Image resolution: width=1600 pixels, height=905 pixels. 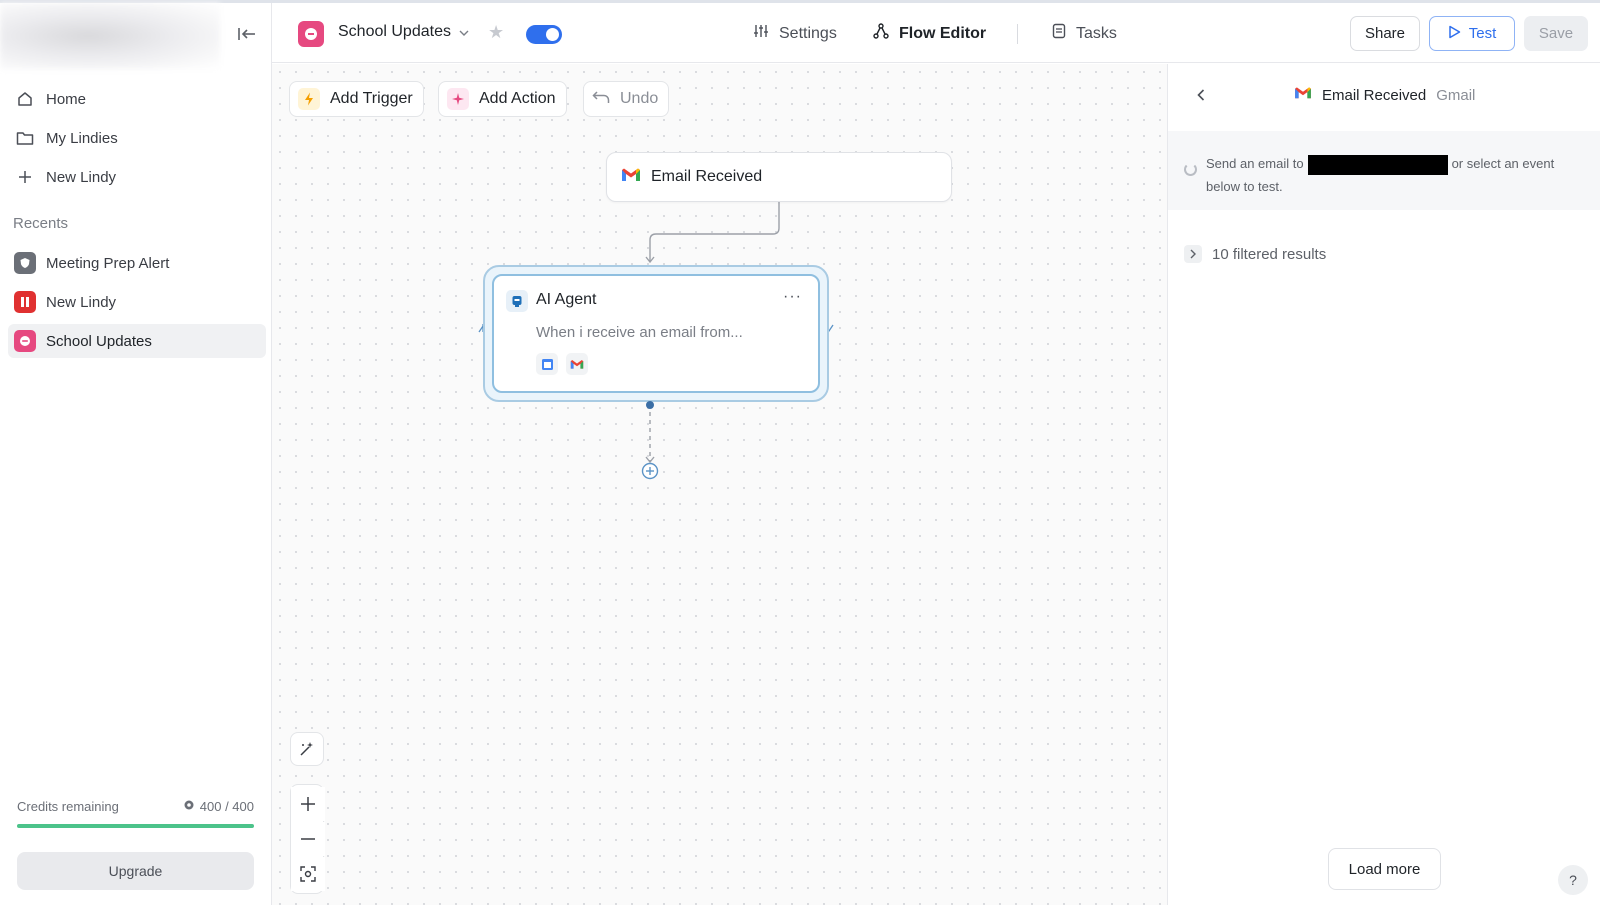 I want to click on workspace-logo-blurred, so click(x=110, y=36).